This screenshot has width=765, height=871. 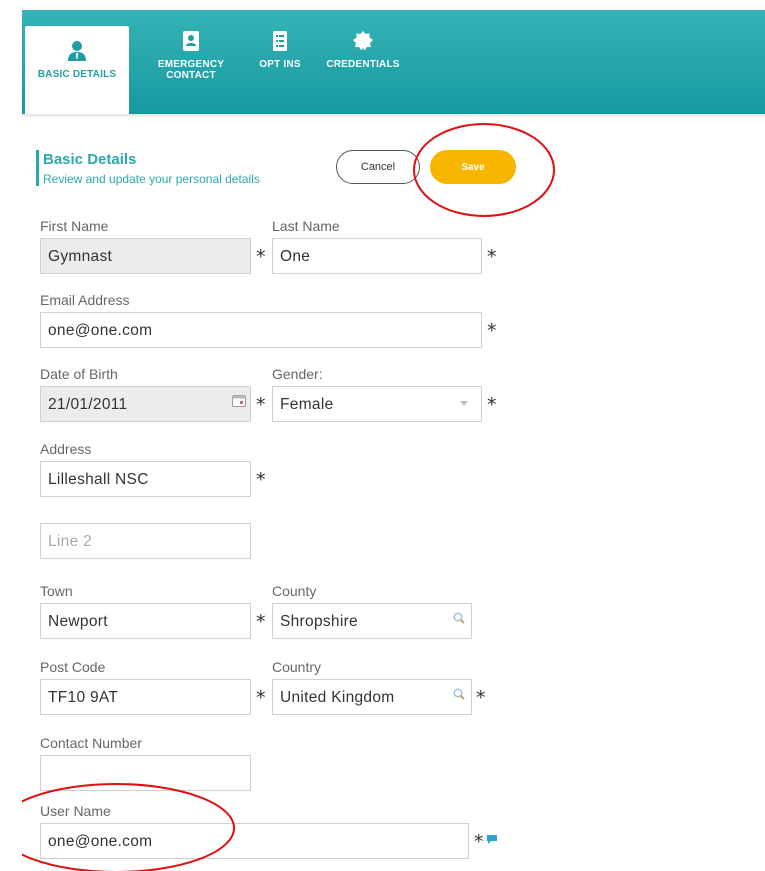 What do you see at coordinates (297, 667) in the screenshot?
I see `country-label: Country` at bounding box center [297, 667].